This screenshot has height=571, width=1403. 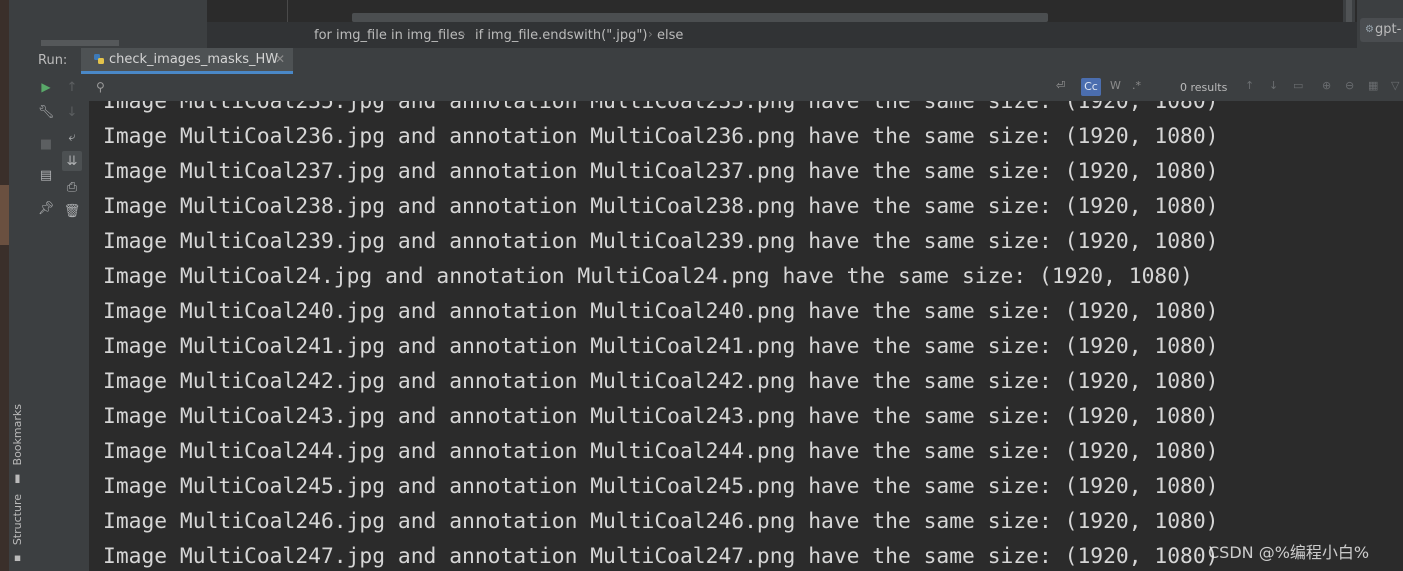 I want to click on run-tool-window-header: Run: check_images_masks_HW ✕, so click(x=706, y=61).